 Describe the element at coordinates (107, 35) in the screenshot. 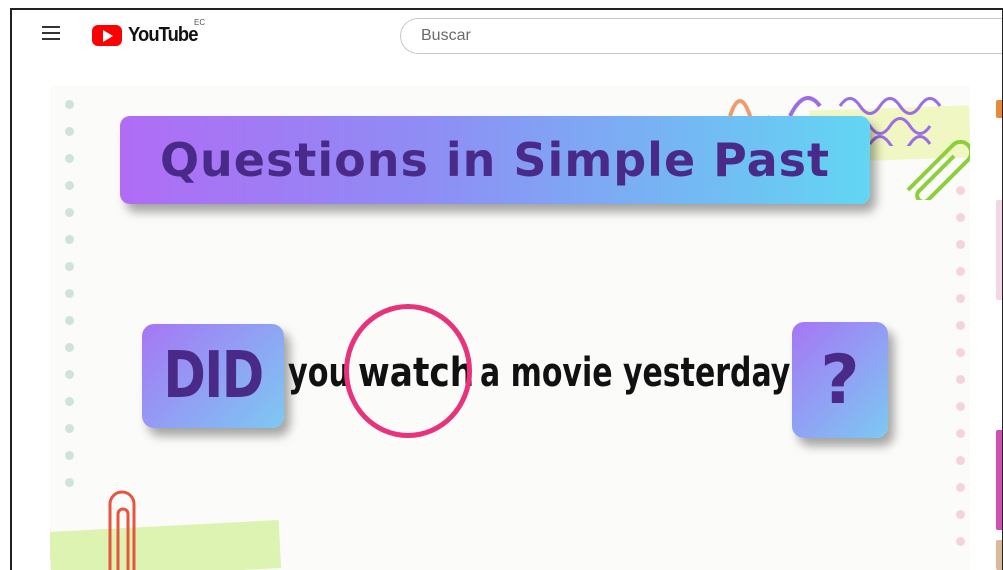

I see `youtube-play-icon` at that location.